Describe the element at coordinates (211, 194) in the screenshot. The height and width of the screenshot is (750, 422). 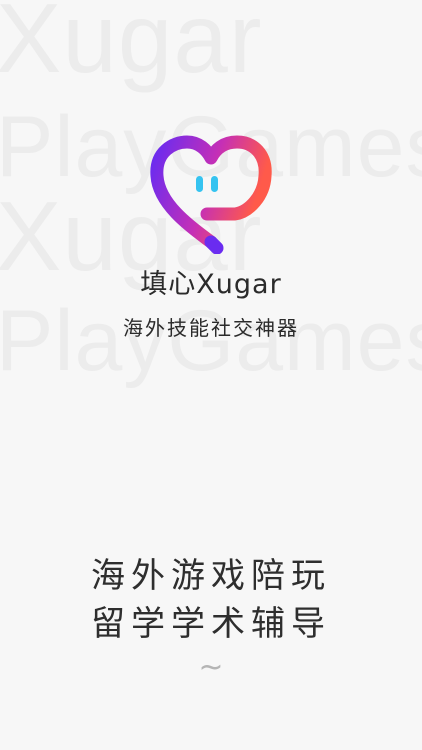
I see `heart-logo-icon` at that location.